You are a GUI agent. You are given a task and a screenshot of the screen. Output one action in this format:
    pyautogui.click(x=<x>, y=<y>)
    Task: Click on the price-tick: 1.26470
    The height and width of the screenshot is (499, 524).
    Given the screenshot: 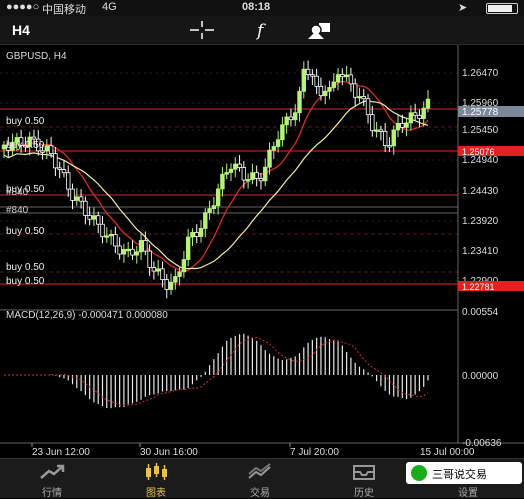 What is the action you would take?
    pyautogui.click(x=480, y=73)
    